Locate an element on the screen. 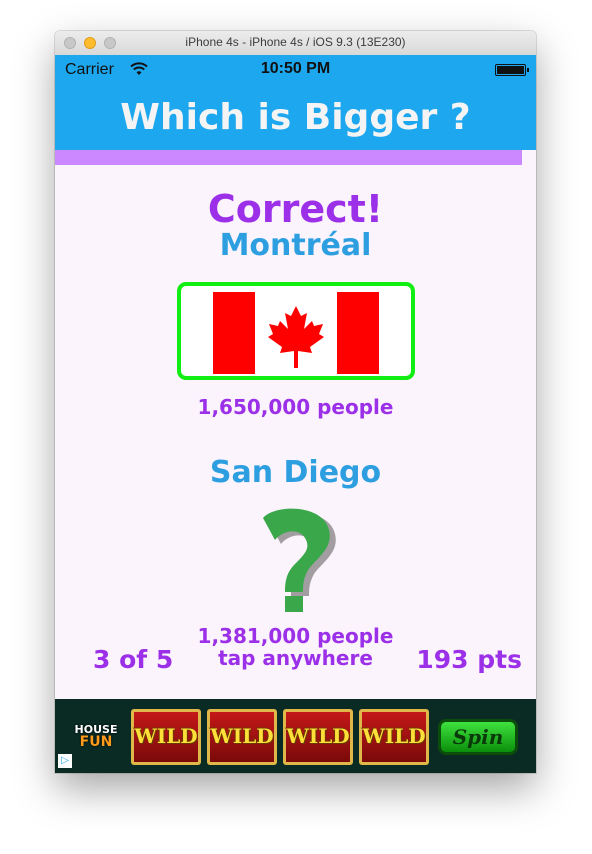 This screenshot has width=592, height=854. nav-bar: Which is Bigger ? is located at coordinates (295, 117).